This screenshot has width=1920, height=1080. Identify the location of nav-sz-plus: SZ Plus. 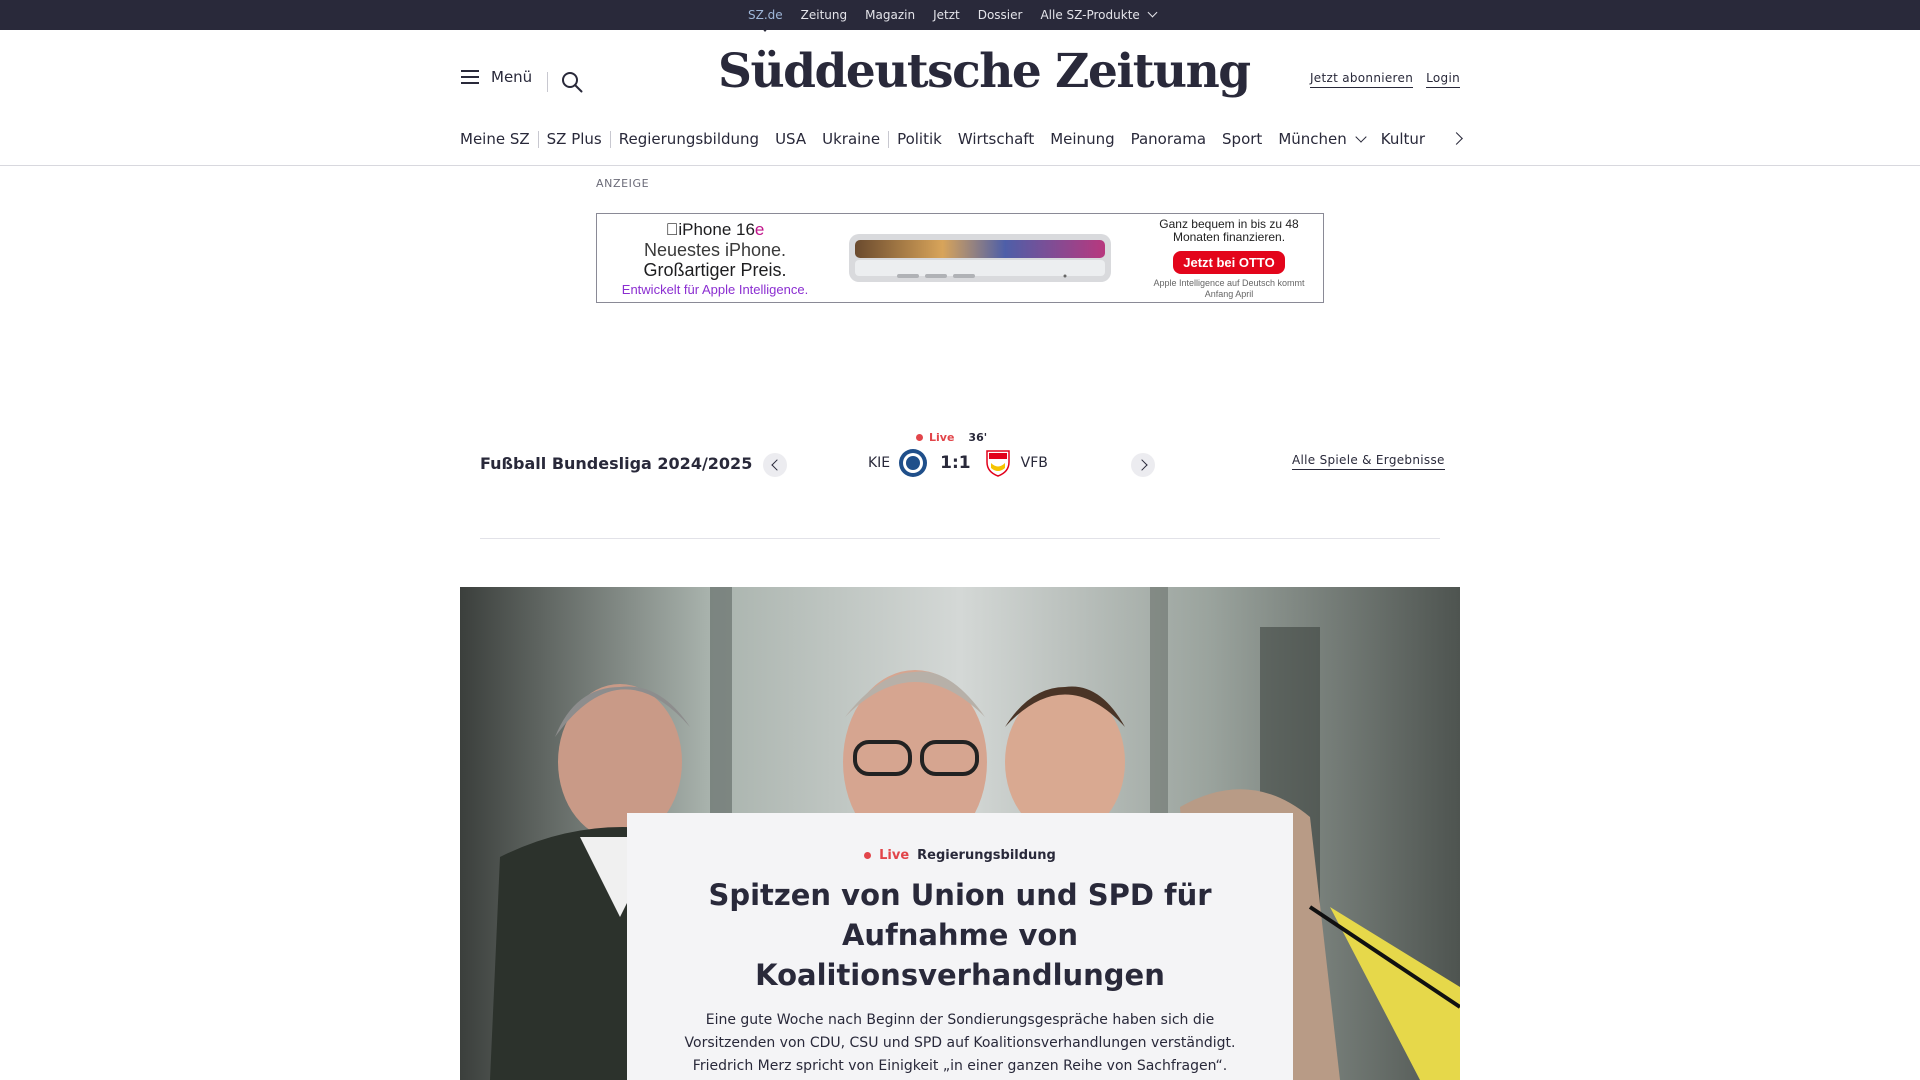
(574, 139).